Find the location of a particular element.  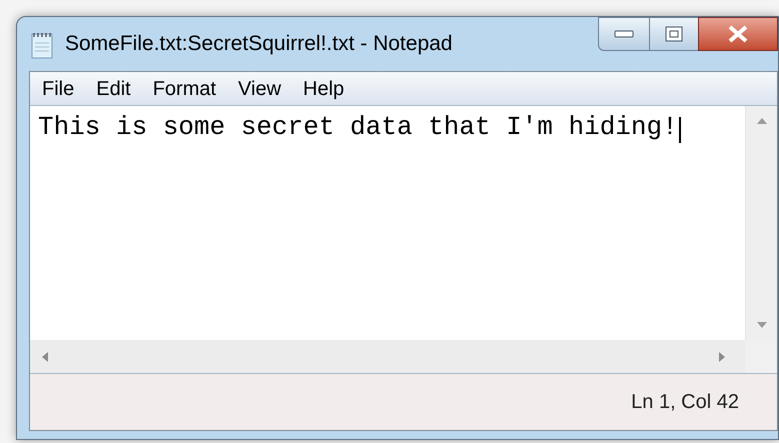

menu-item: Edit is located at coordinates (113, 89).